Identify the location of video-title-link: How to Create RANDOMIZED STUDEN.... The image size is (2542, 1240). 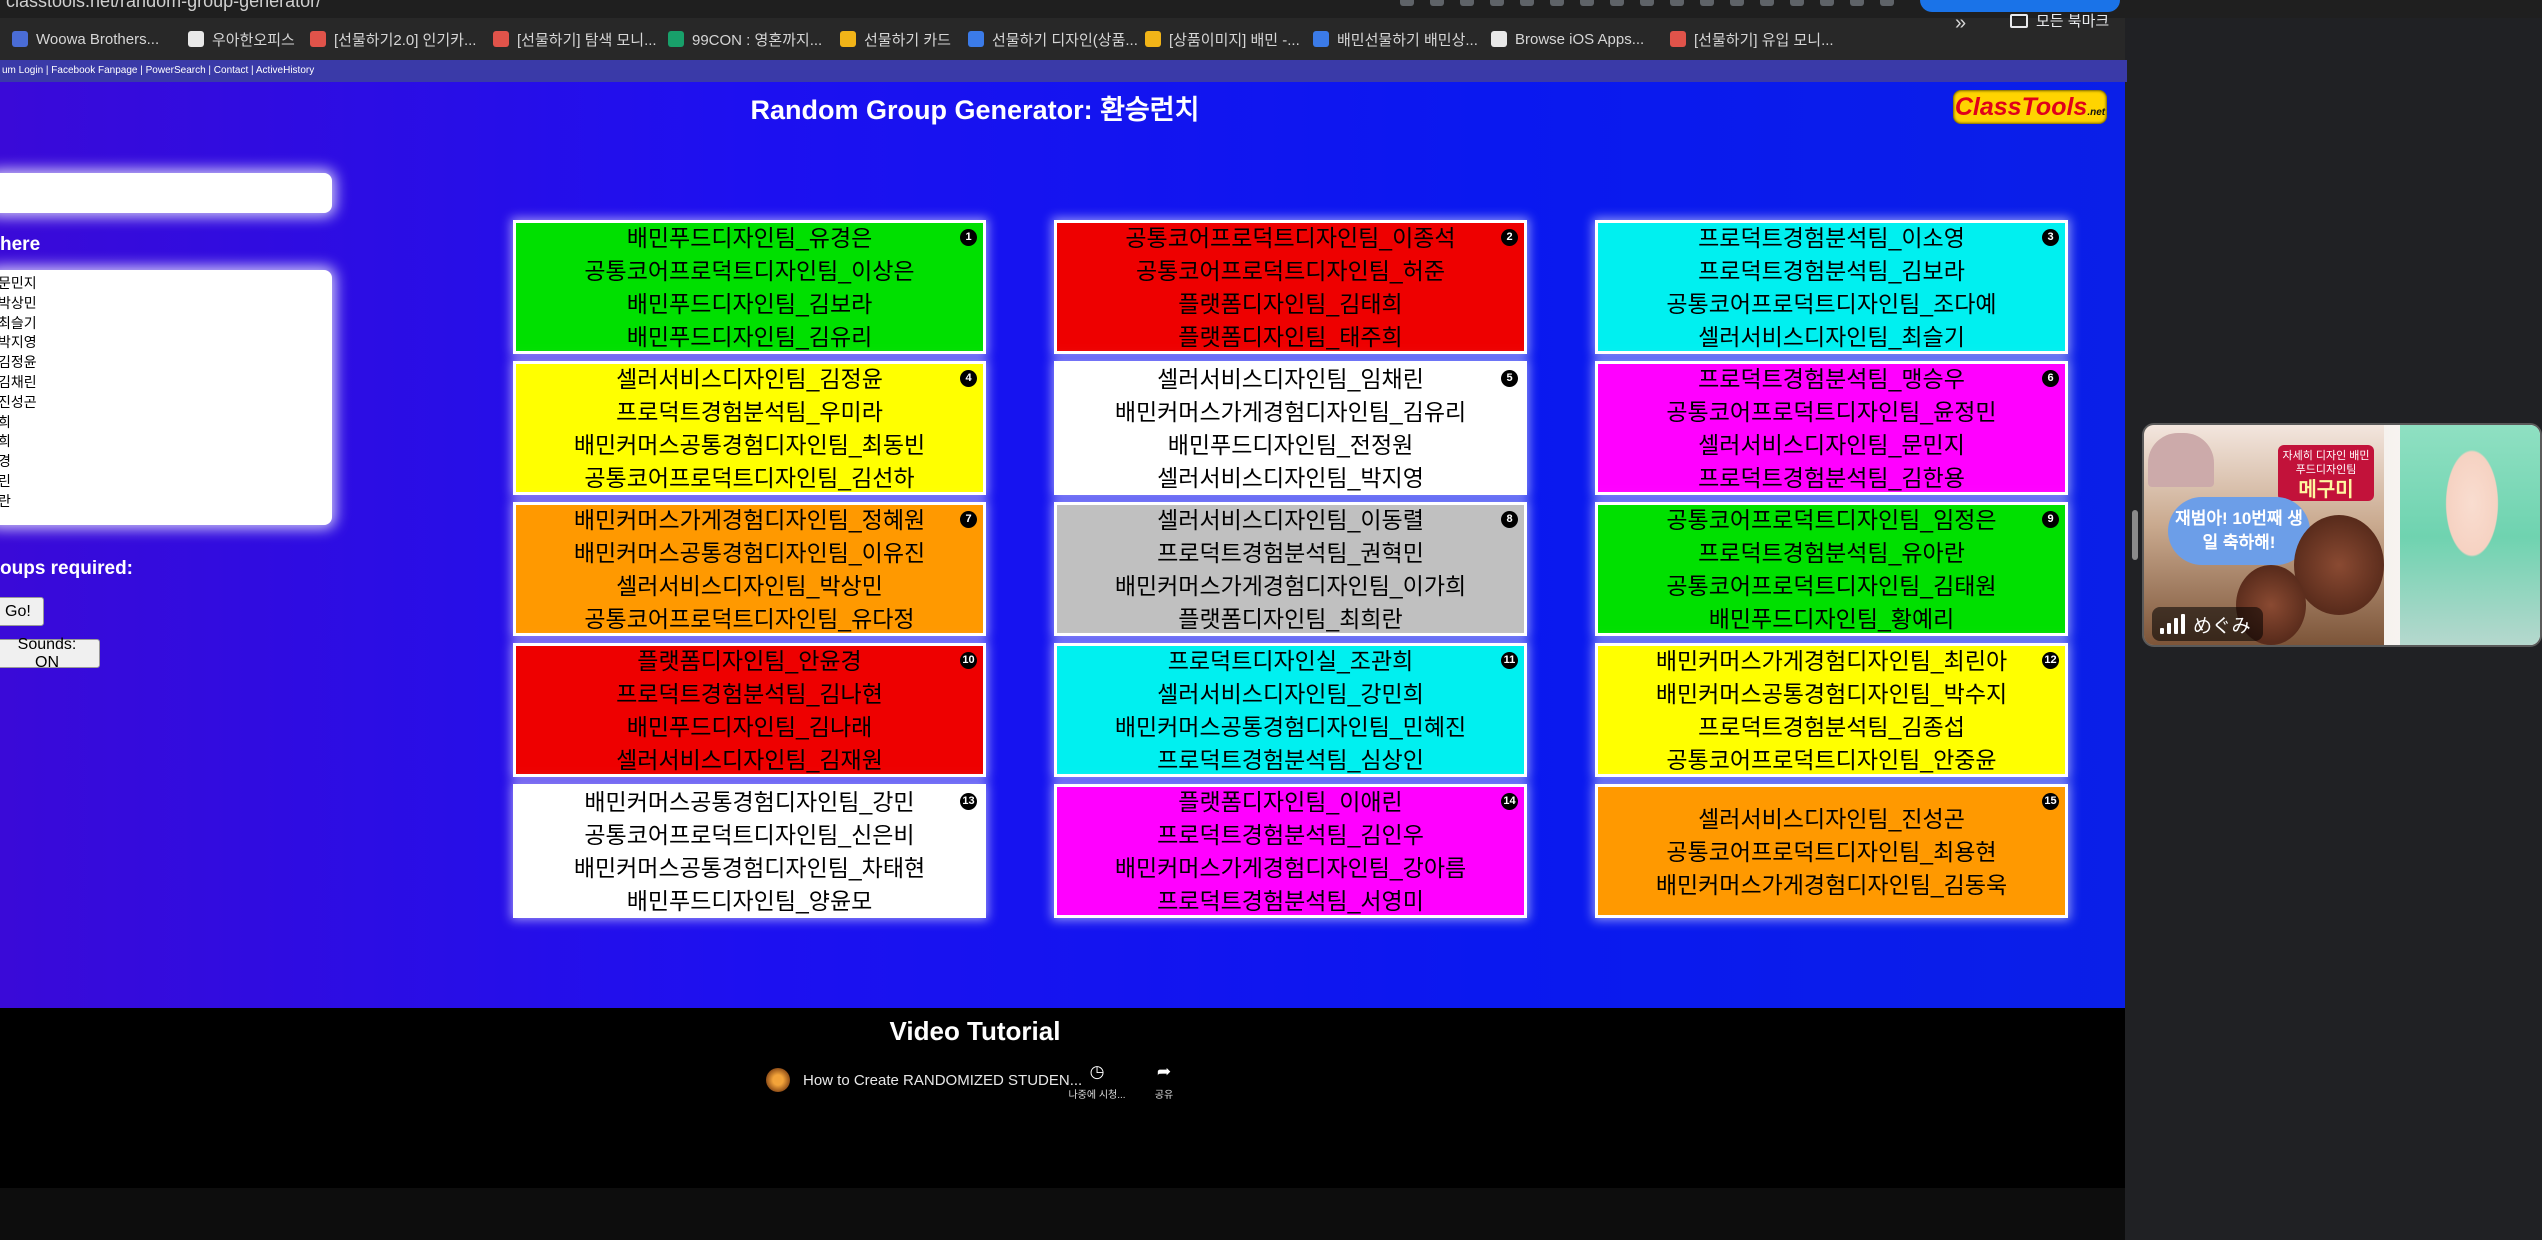
(942, 1080).